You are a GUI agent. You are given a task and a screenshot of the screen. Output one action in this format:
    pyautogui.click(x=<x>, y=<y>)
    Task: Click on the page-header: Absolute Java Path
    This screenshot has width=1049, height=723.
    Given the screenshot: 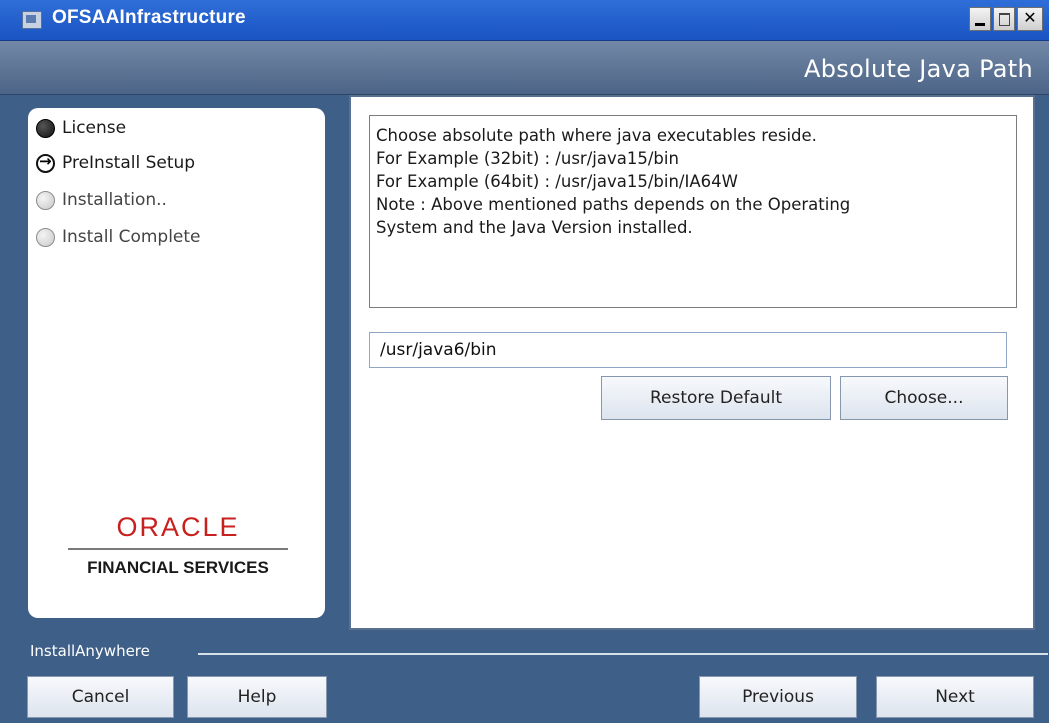 What is the action you would take?
    pyautogui.click(x=524, y=68)
    